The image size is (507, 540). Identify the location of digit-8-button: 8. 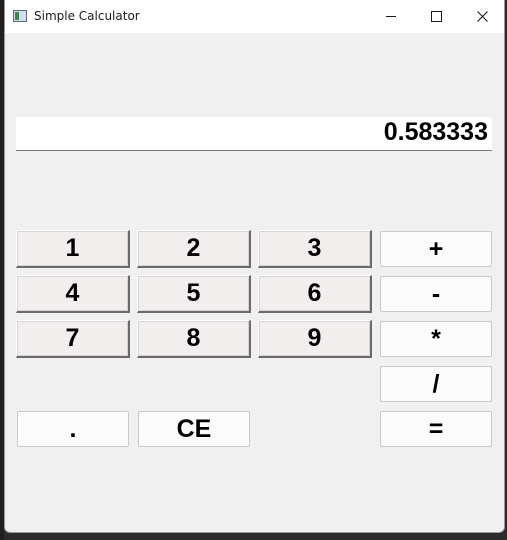
(194, 339).